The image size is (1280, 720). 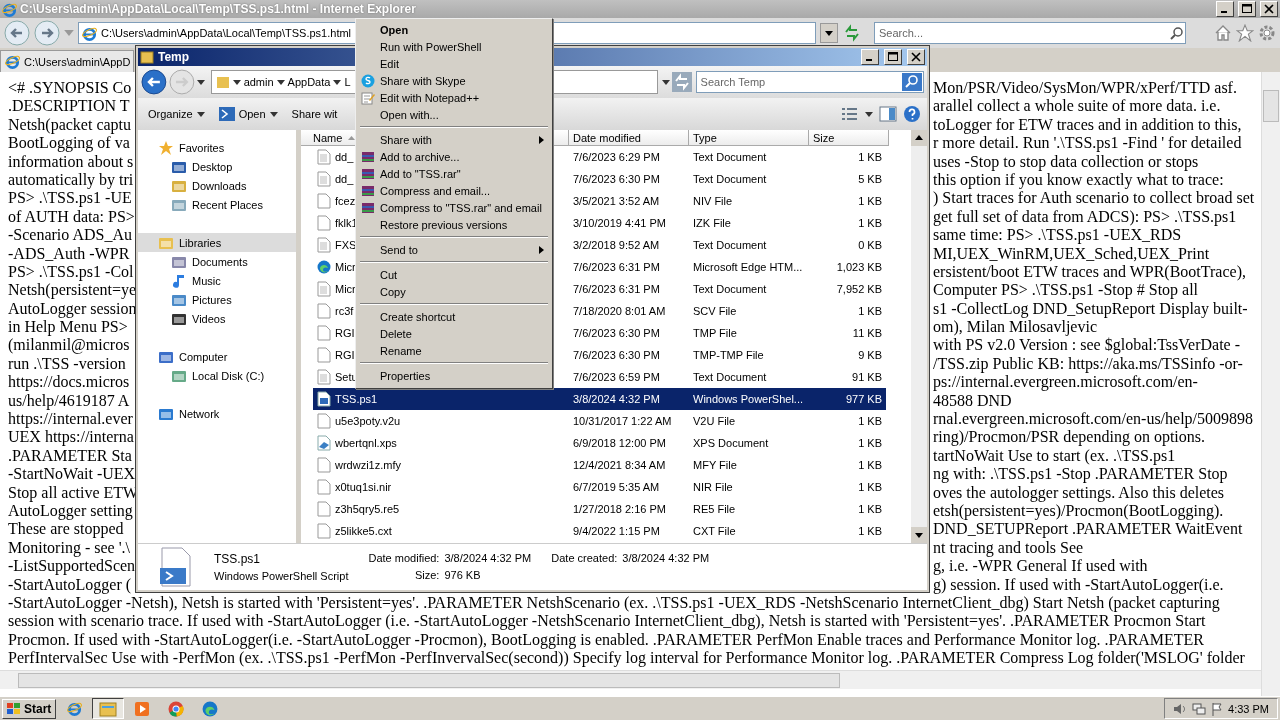 I want to click on detail-value: 976 KB, so click(x=463, y=575).